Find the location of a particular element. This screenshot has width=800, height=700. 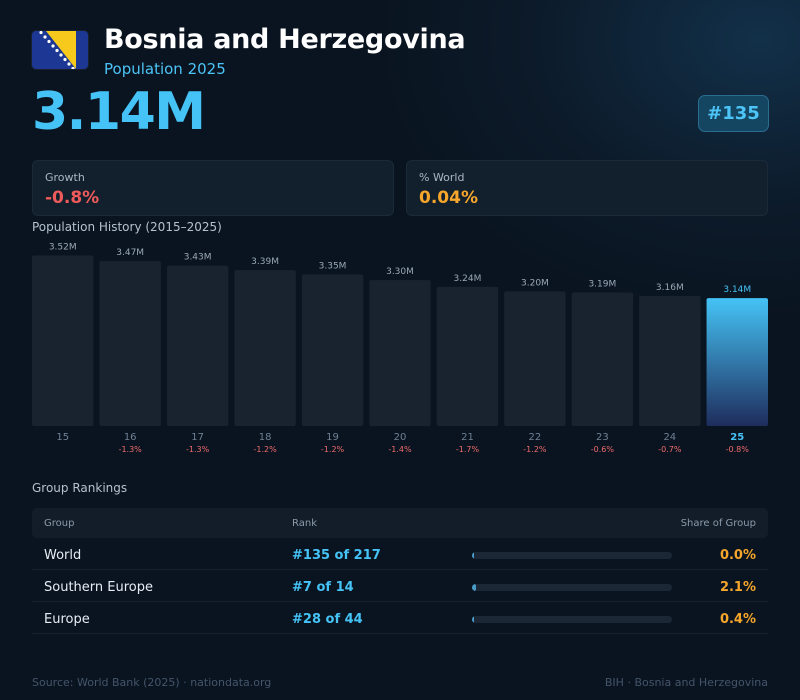

bar-value-label: 3.19M is located at coordinates (602, 285).